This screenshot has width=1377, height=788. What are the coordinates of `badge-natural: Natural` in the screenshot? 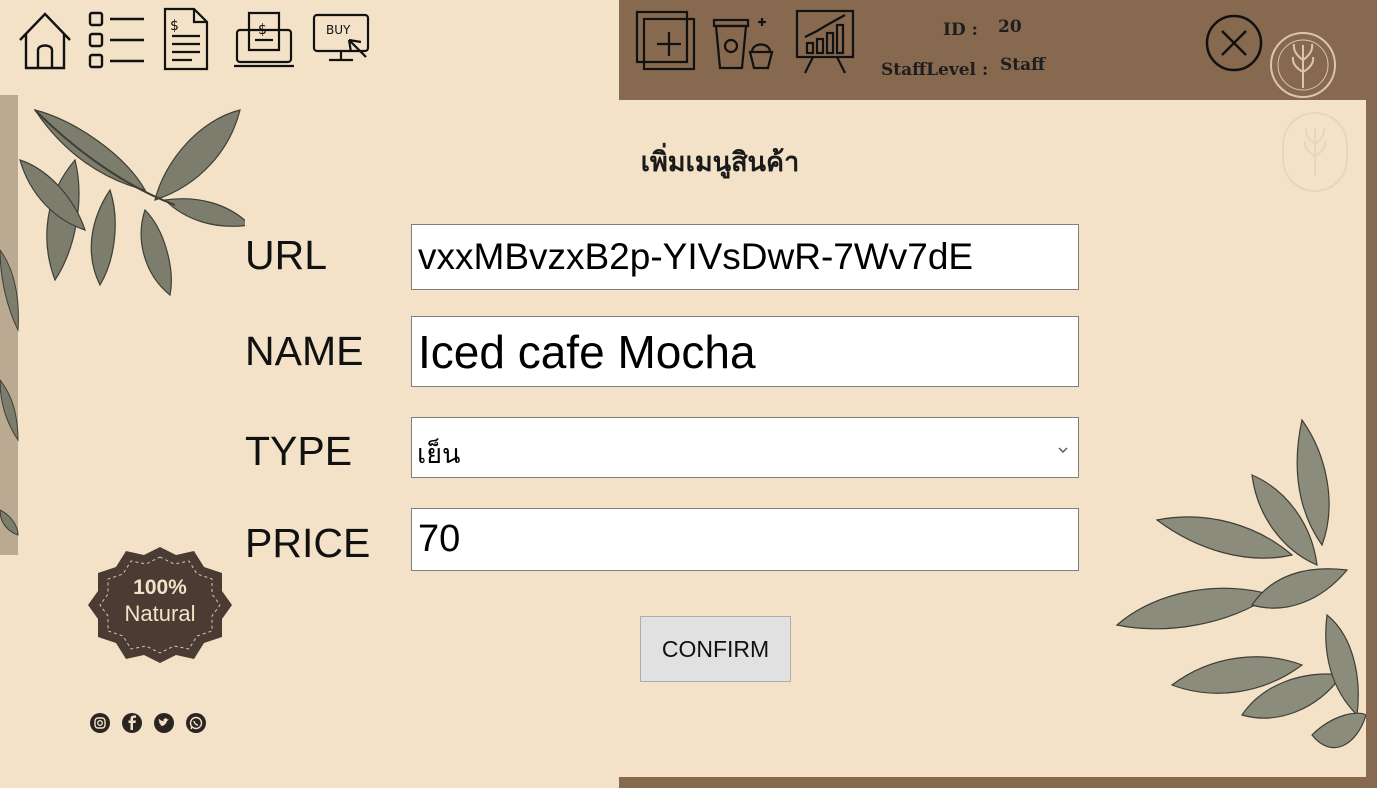 It's located at (160, 613).